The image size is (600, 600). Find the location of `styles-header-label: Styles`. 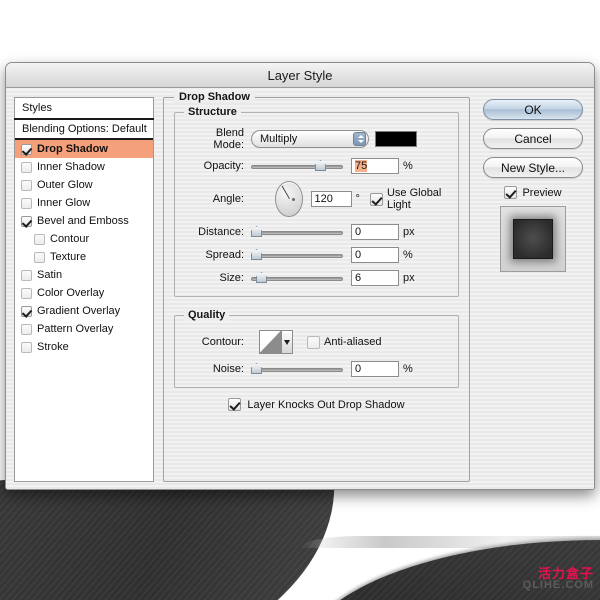

styles-header-label: Styles is located at coordinates (37, 108).